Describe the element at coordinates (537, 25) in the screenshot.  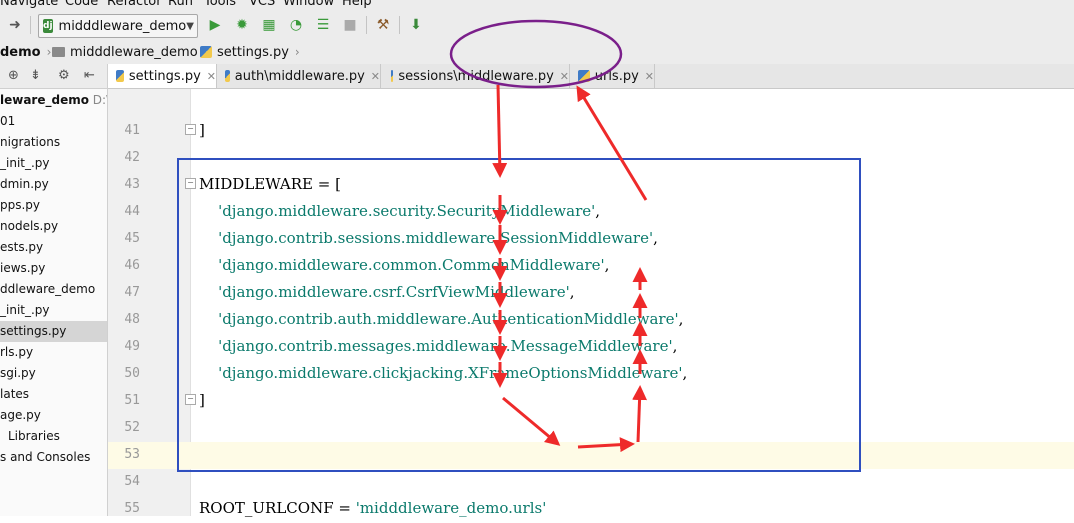
I see `toolbar: ➜ dj midddleware_demo ▼ ▶ ✹ ▦ ◔ ☰ ■ ⚒ ⬇` at that location.